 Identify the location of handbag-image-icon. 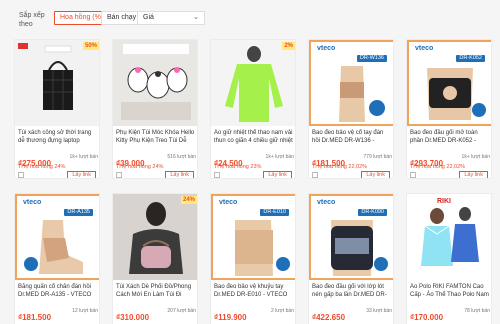
(155, 237).